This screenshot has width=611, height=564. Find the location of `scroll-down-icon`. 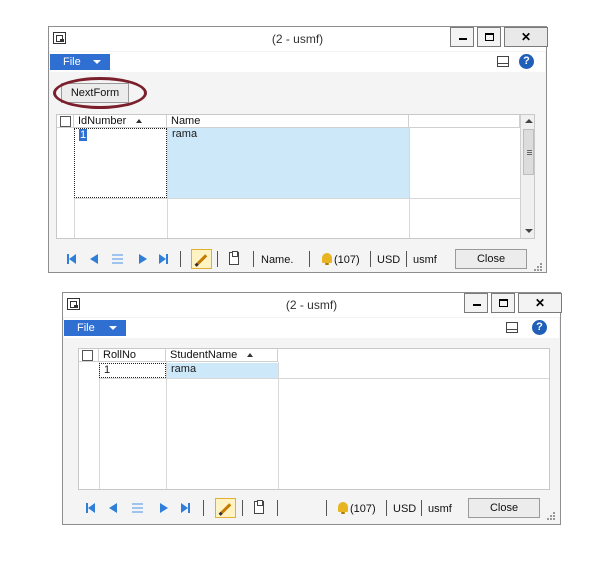

scroll-down-icon is located at coordinates (529, 231).